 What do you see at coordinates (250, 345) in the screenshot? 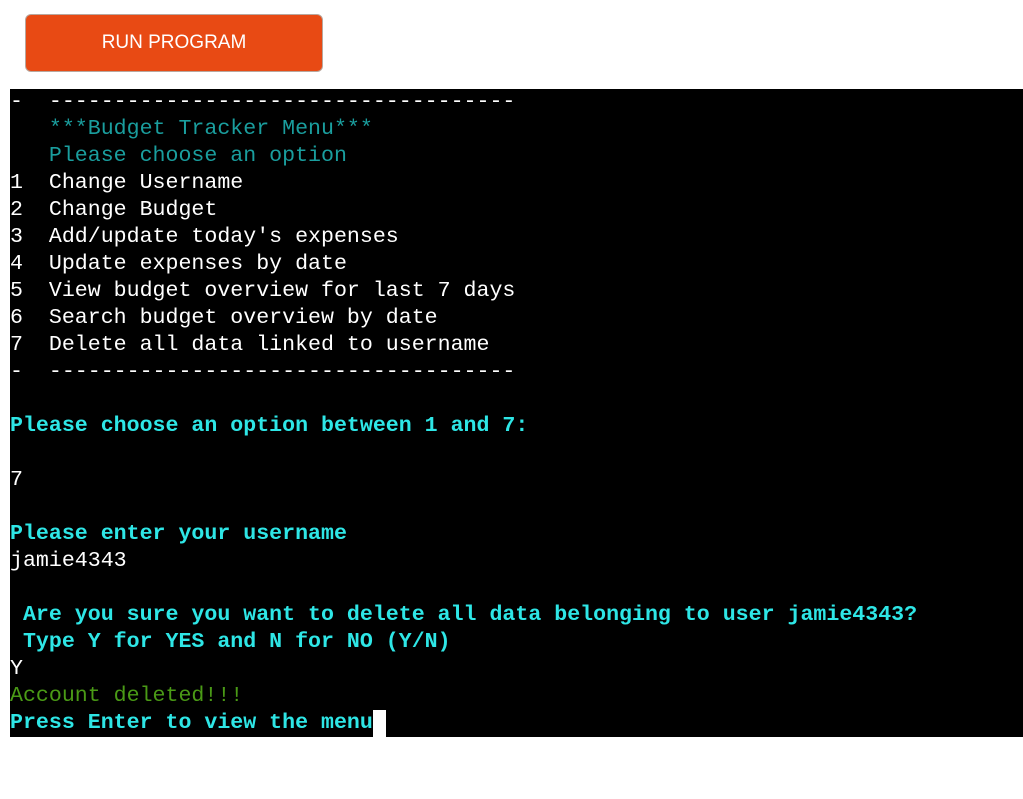
I see `menu-option-7: 7 Delete all data linked to username` at bounding box center [250, 345].